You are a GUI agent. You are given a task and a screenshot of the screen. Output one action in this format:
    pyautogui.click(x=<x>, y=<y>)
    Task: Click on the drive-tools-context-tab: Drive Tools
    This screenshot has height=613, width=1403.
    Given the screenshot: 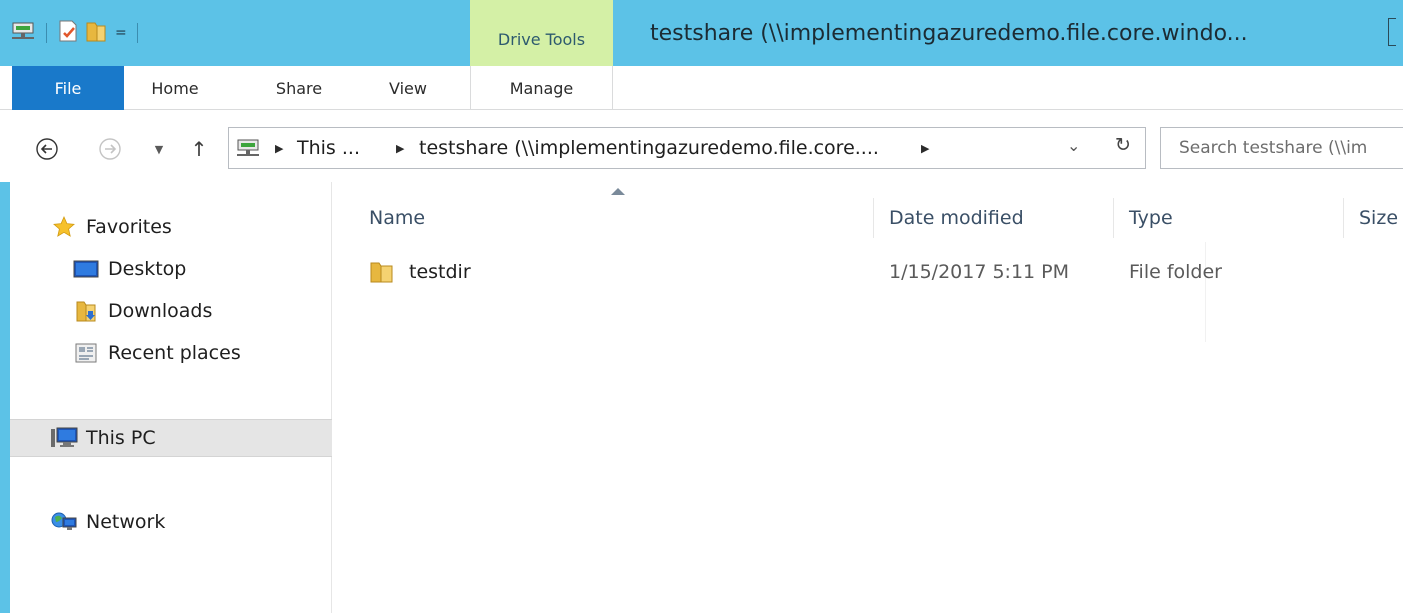 What is the action you would take?
    pyautogui.click(x=541, y=33)
    